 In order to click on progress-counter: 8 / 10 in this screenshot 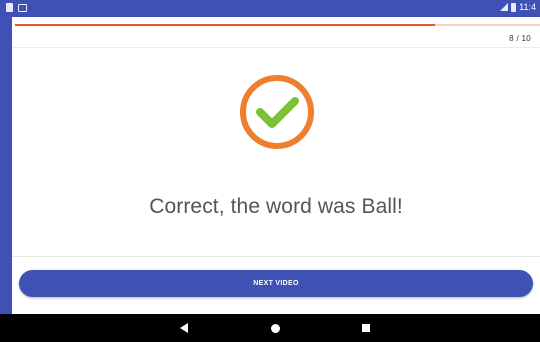, I will do `click(520, 38)`.